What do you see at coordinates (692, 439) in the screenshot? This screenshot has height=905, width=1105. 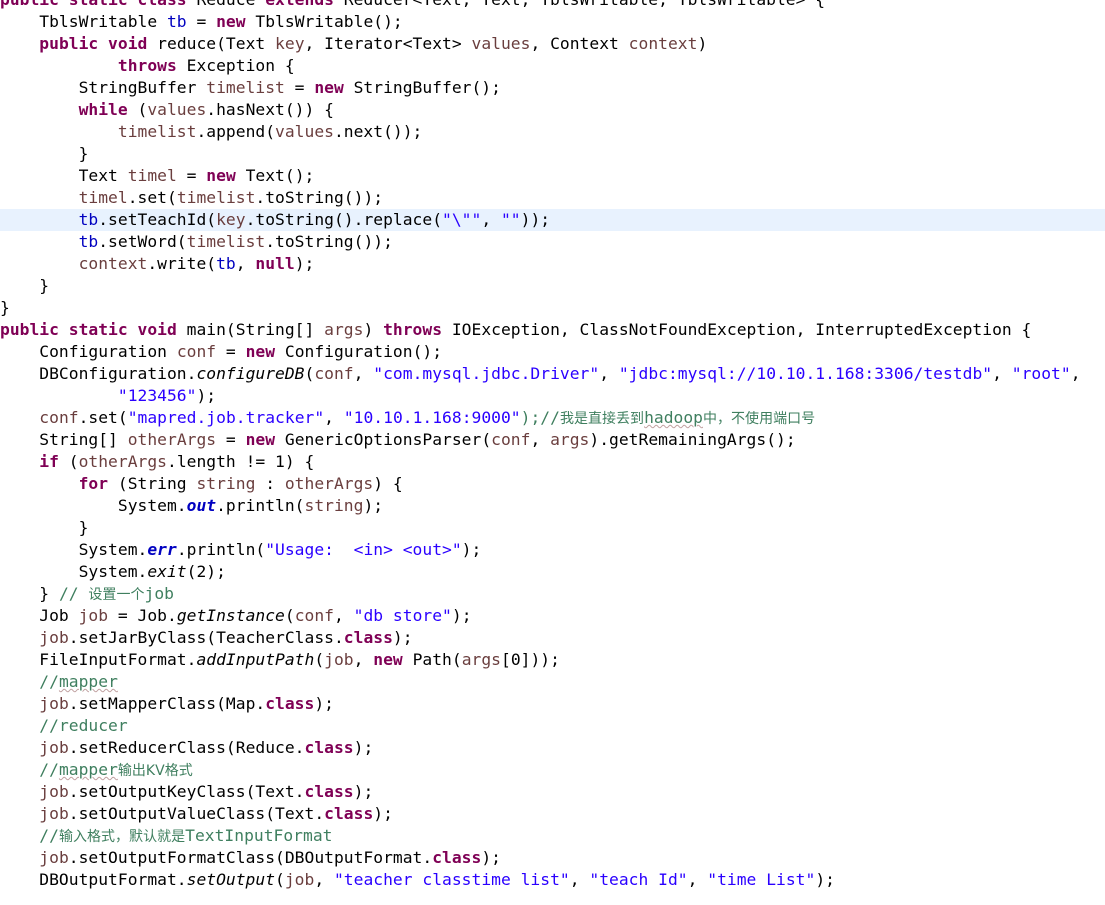 I see `code-token: ).getRemainingArgs();` at bounding box center [692, 439].